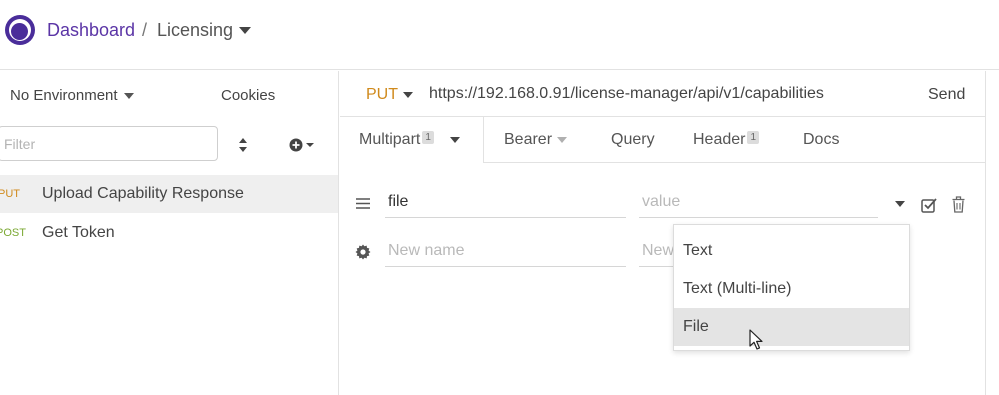 The height and width of the screenshot is (395, 999). I want to click on tab-bearer: Bearer, so click(528, 140).